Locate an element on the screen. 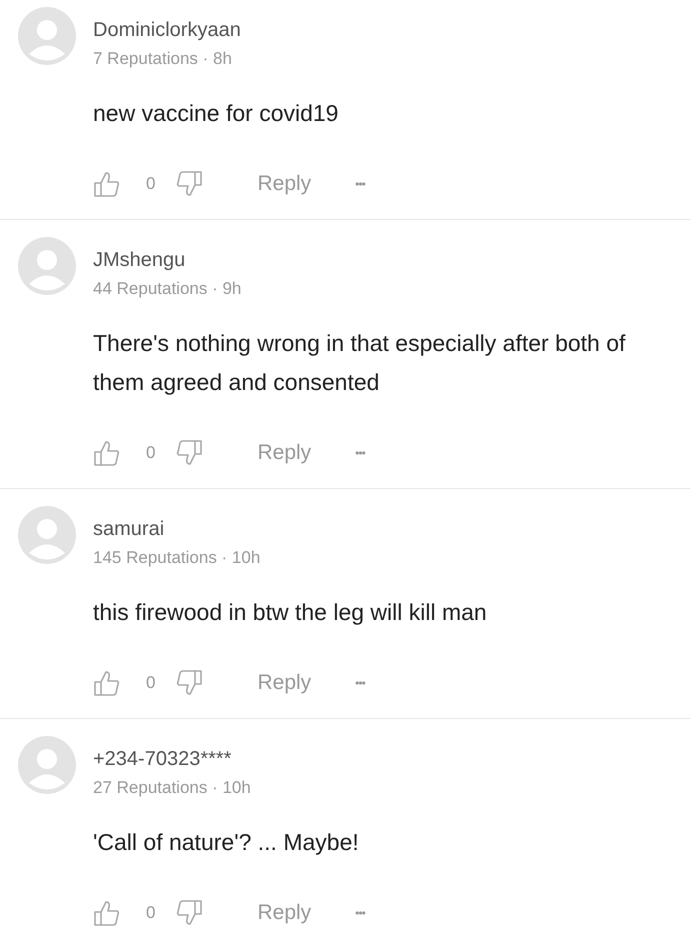 The image size is (690, 928). author-name: +234-70323**** is located at coordinates (172, 759).